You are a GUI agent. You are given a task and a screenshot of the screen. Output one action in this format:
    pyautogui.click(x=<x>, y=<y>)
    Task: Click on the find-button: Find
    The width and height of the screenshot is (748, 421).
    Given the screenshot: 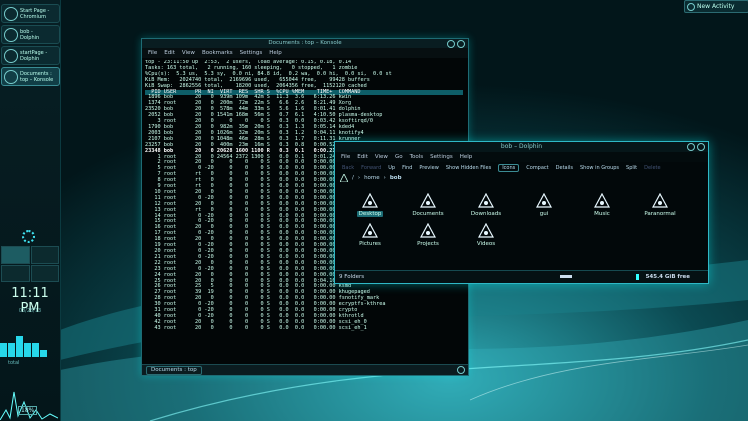 What is the action you would take?
    pyautogui.click(x=407, y=168)
    